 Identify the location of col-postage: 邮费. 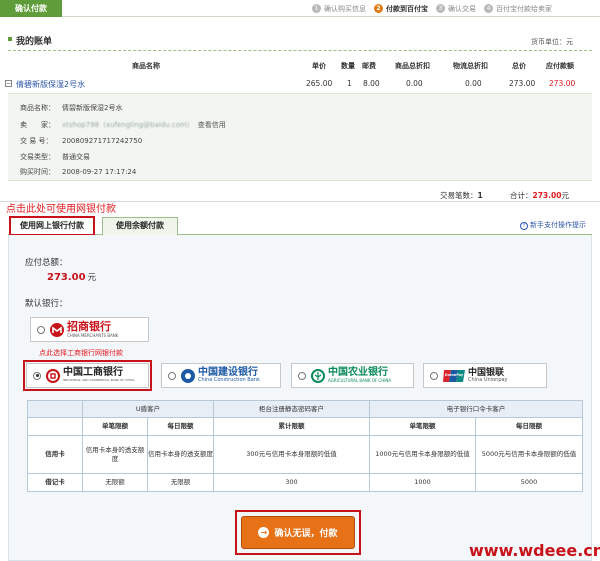
(369, 66).